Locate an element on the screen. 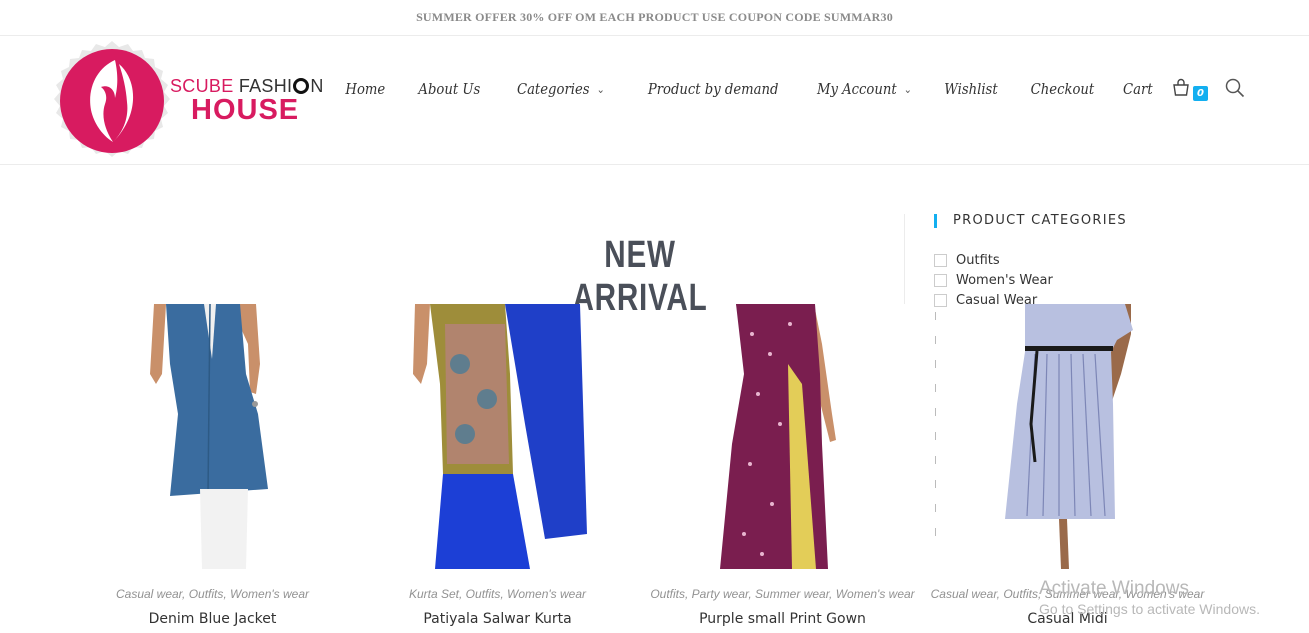  site-logo: SCUBE FASHI N HOUSE is located at coordinates (198, 101).